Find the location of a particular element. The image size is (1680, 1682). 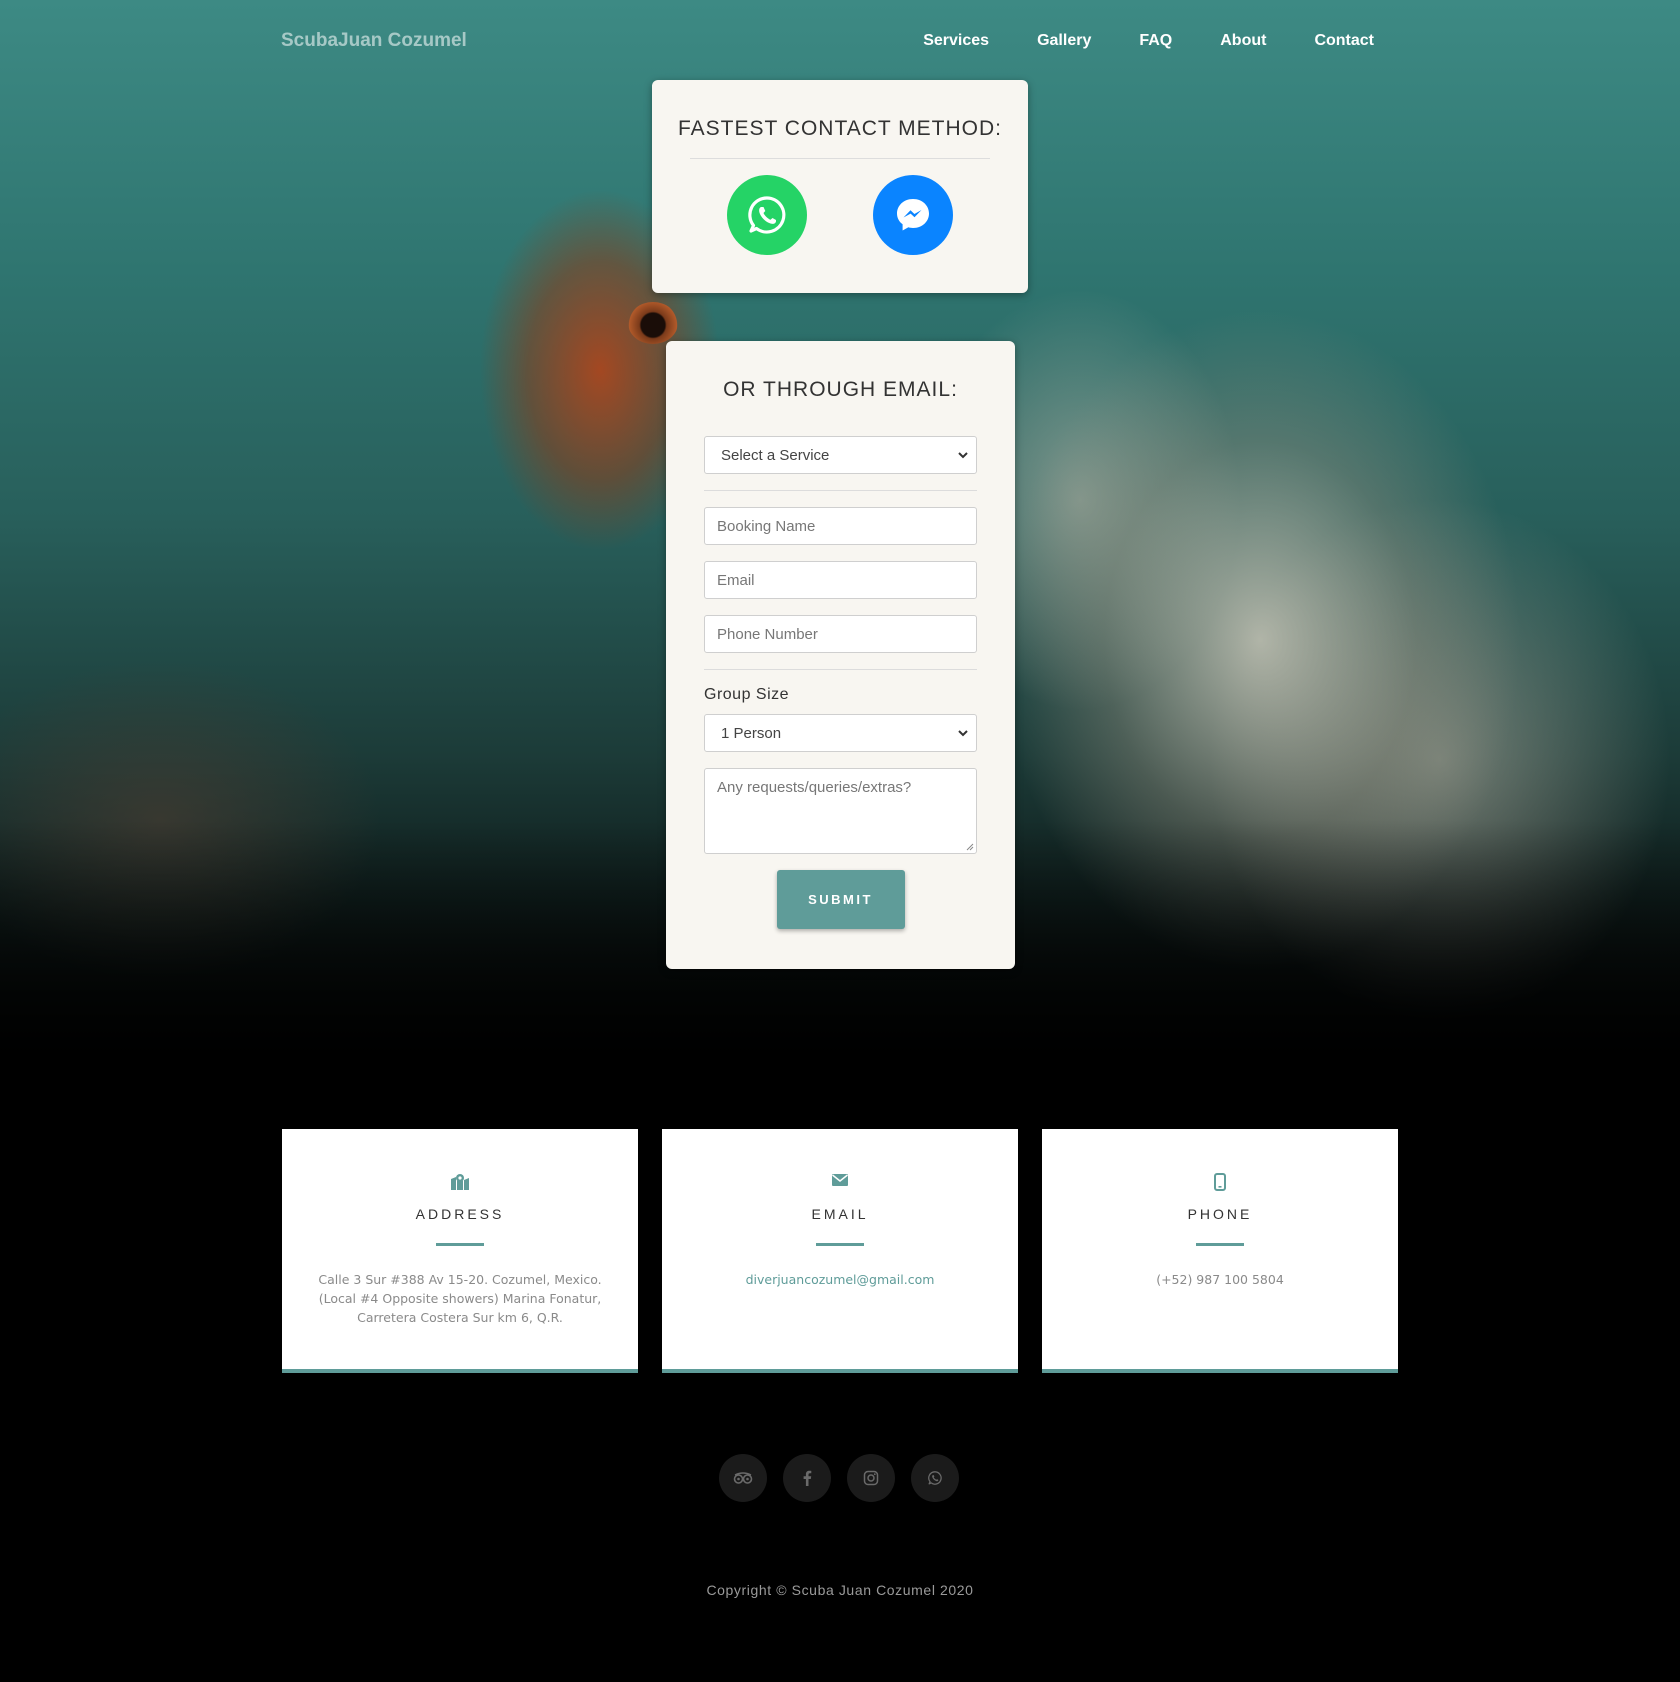

messenger-button is located at coordinates (913, 215).